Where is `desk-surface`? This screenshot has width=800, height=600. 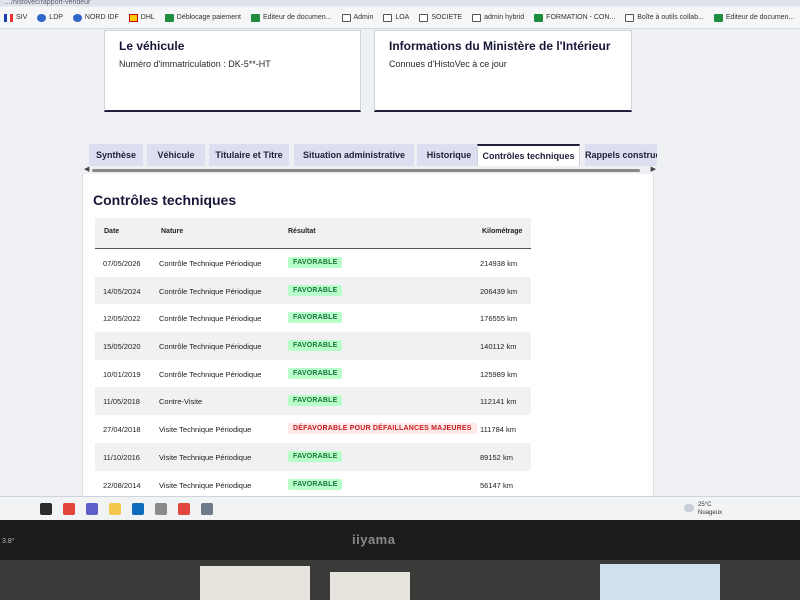
desk-surface is located at coordinates (400, 580).